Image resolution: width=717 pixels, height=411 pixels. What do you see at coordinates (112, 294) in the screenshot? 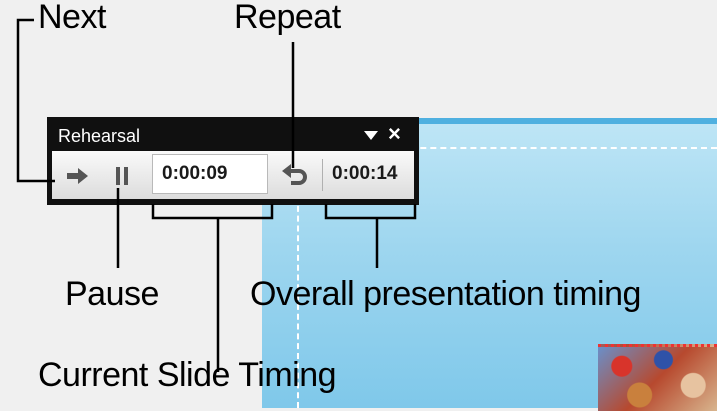
I see `callout-pause: Pause` at bounding box center [112, 294].